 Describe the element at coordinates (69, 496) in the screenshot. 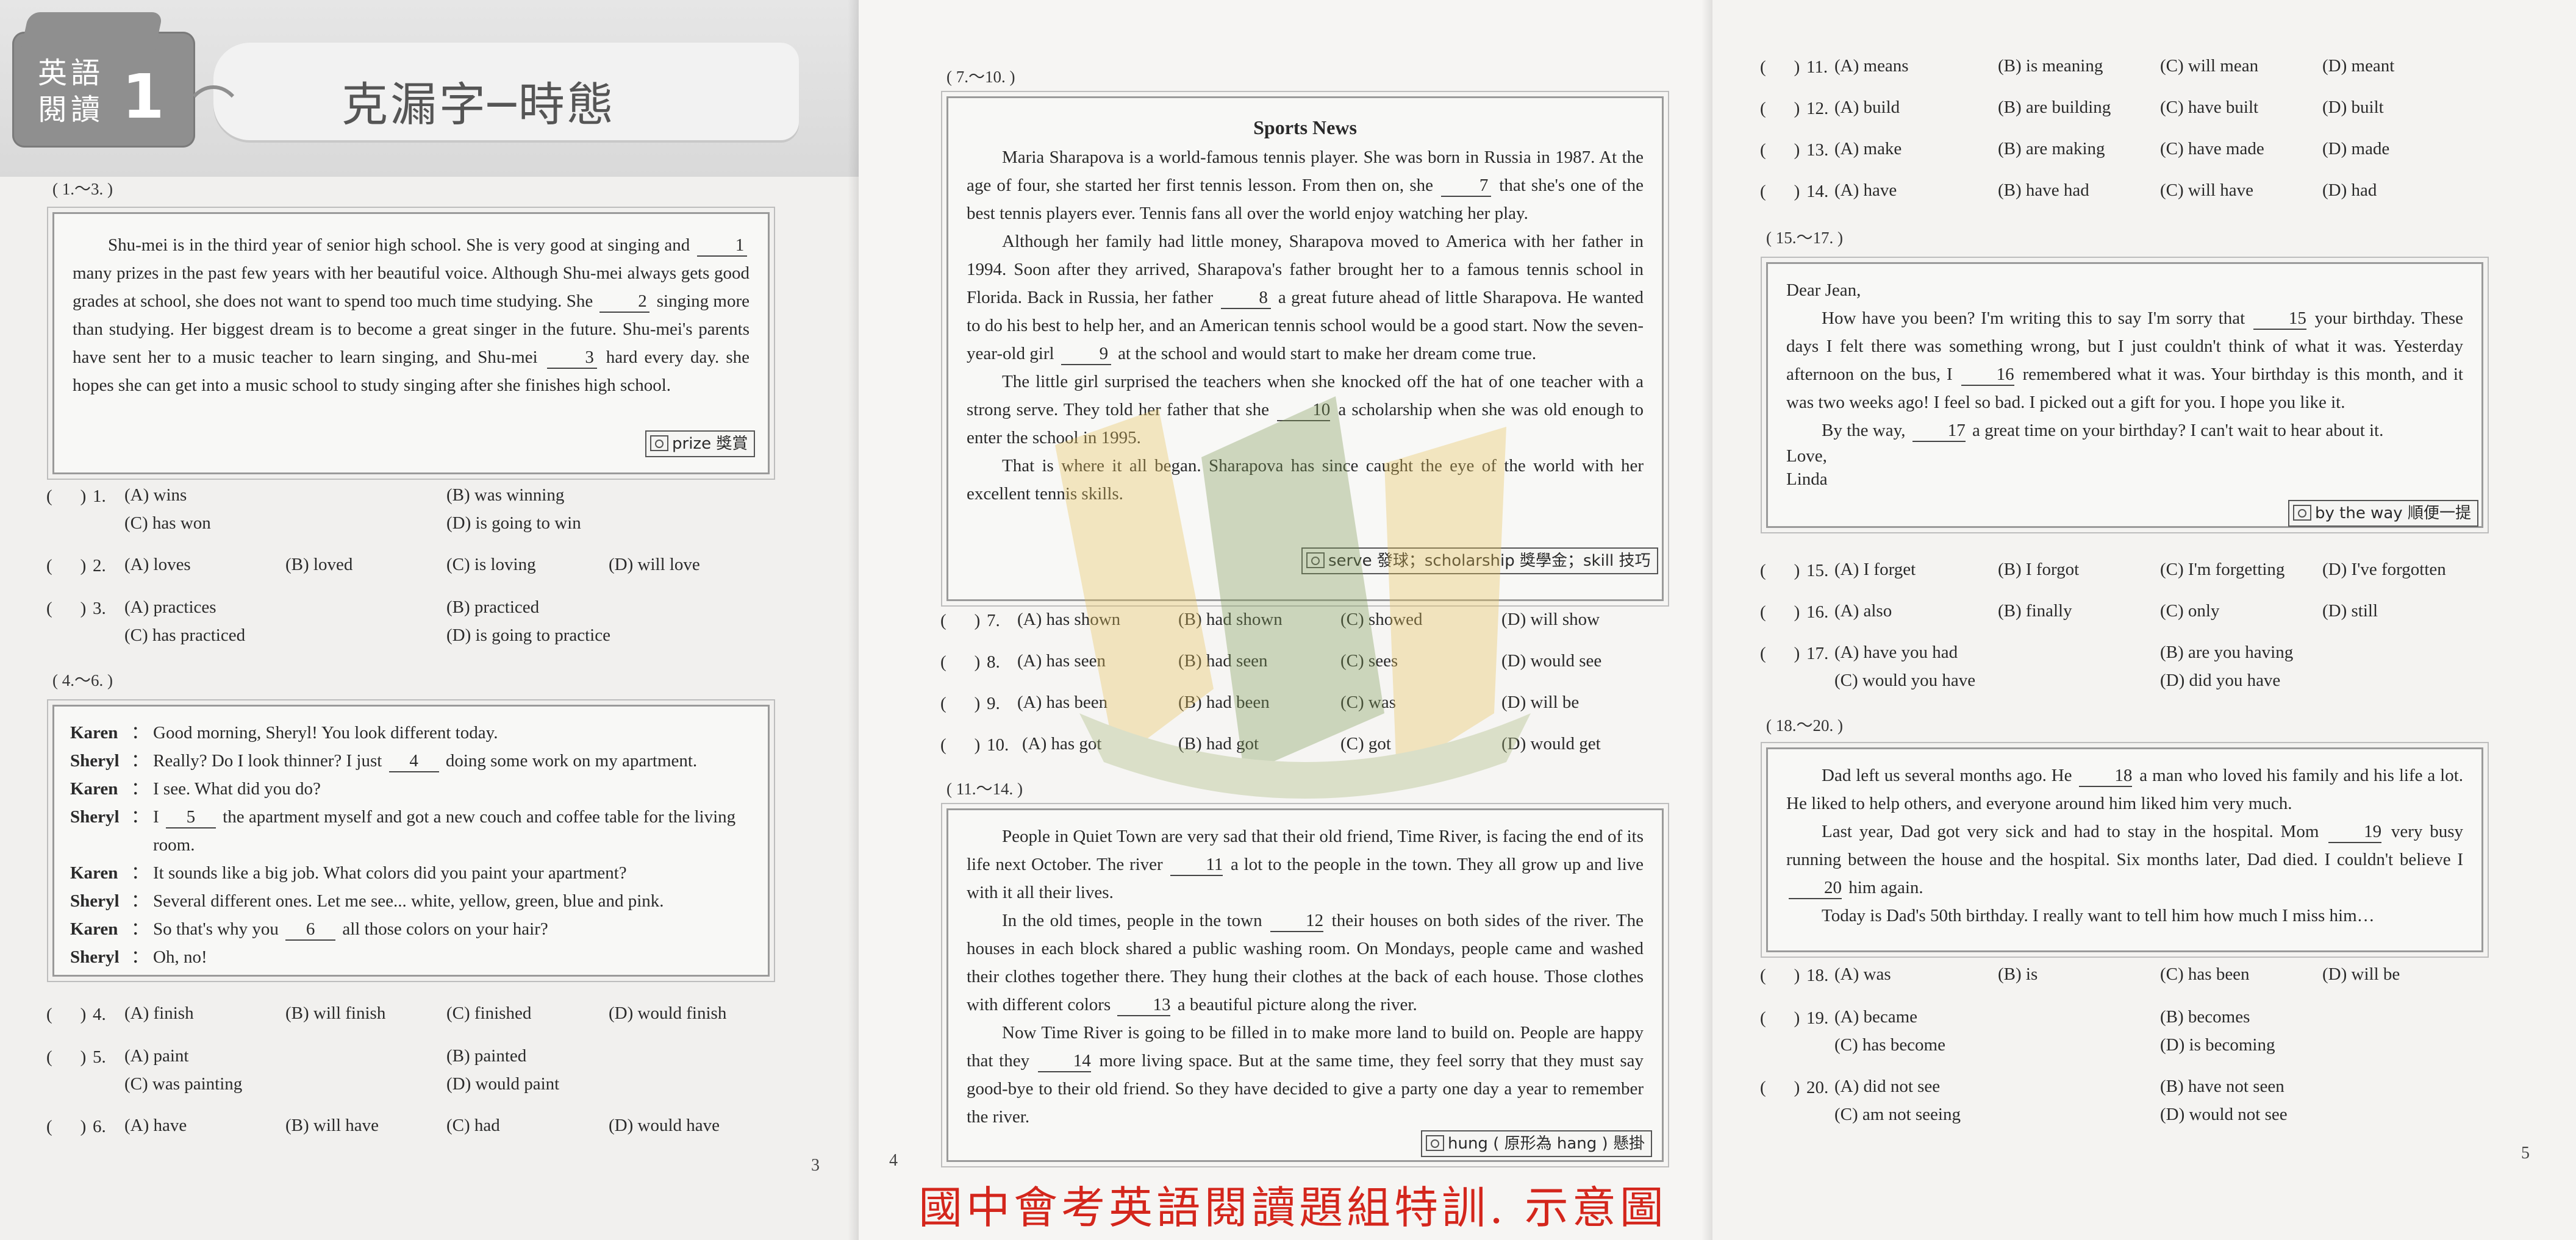

I see `answer-paren-1: ()` at that location.